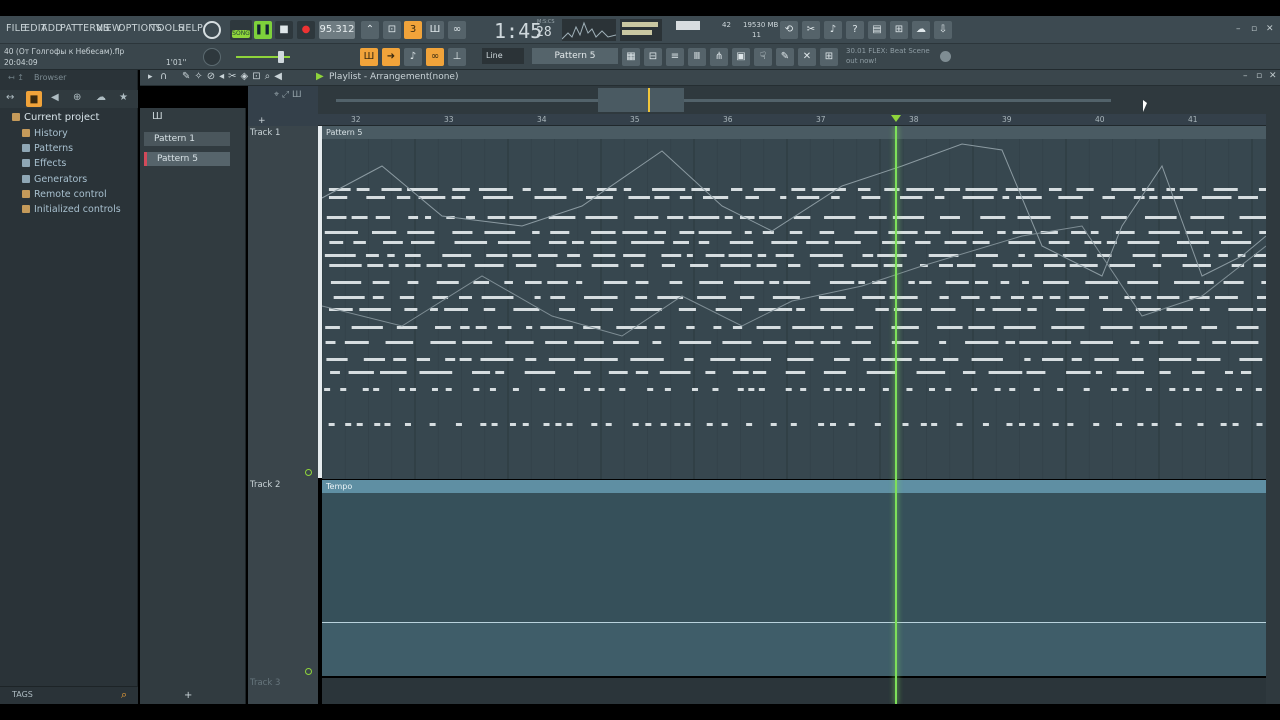 The height and width of the screenshot is (720, 1280). Describe the element at coordinates (263, 57) in the screenshot. I see `master-volume-slider` at that location.